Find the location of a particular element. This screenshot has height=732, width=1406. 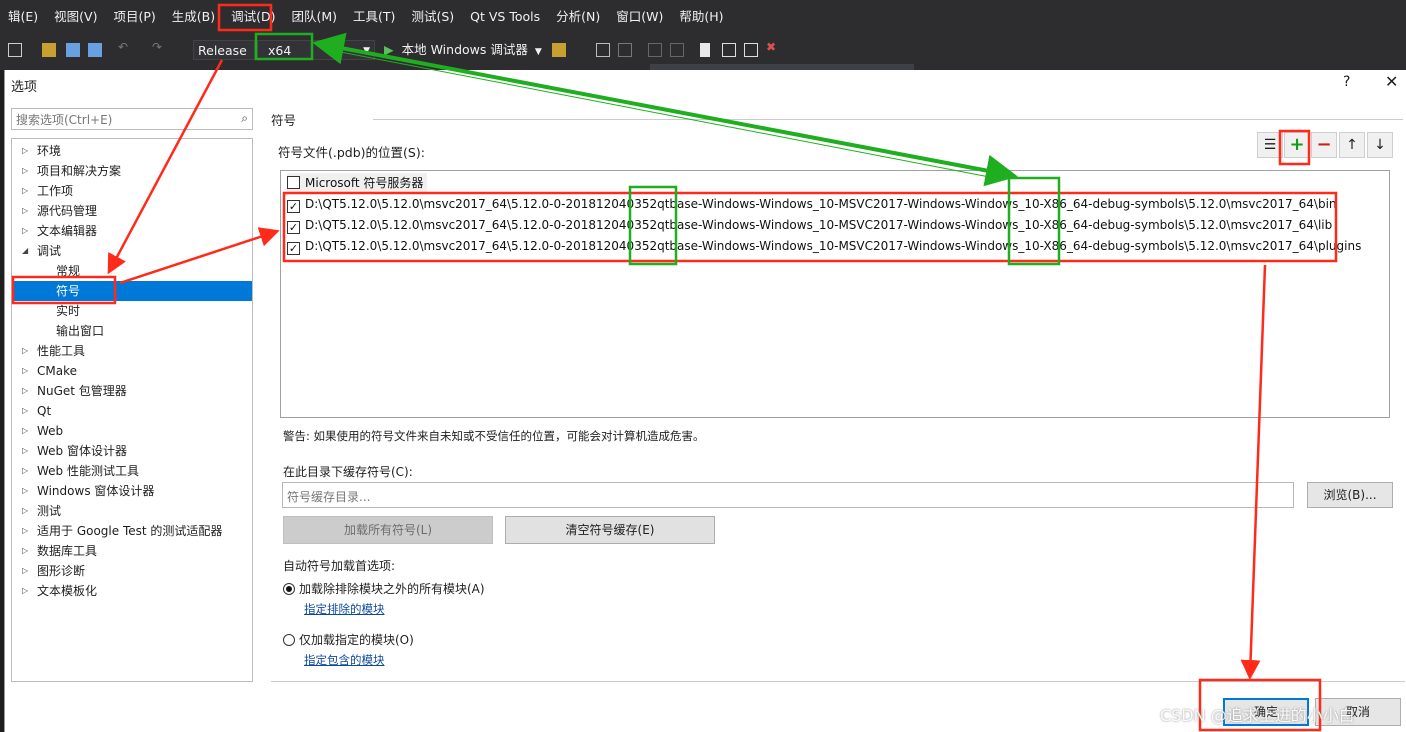

clear-bookmarks-icon: ✖ is located at coordinates (773, 47).